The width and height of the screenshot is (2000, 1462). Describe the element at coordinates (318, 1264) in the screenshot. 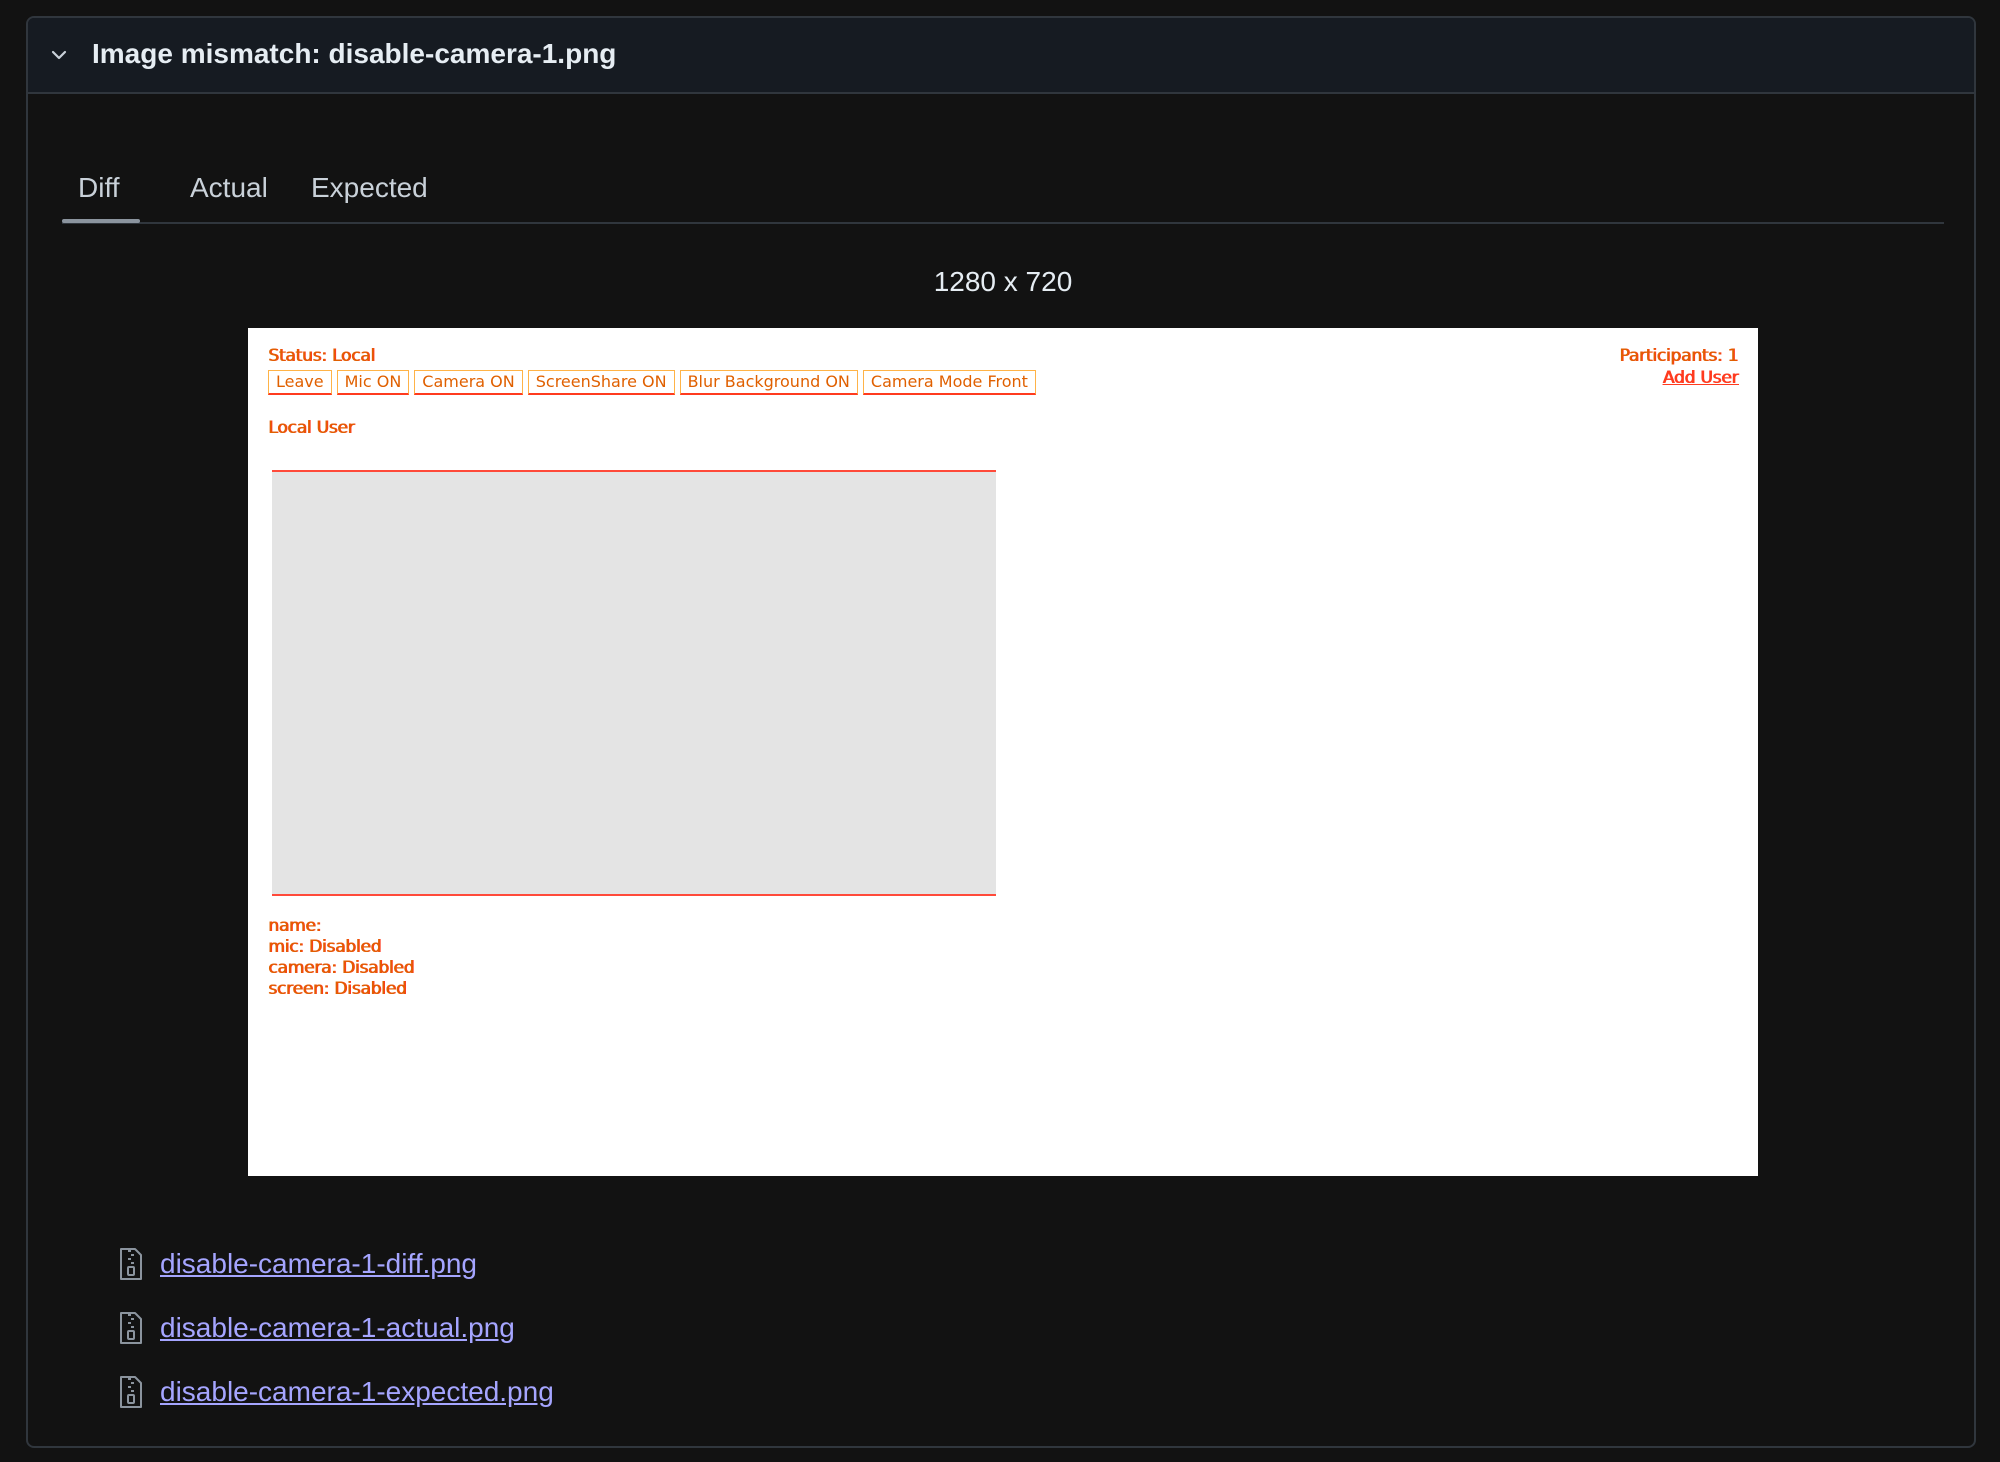

I see `attachment-link-diff: disable-camera-1-diff.png` at that location.